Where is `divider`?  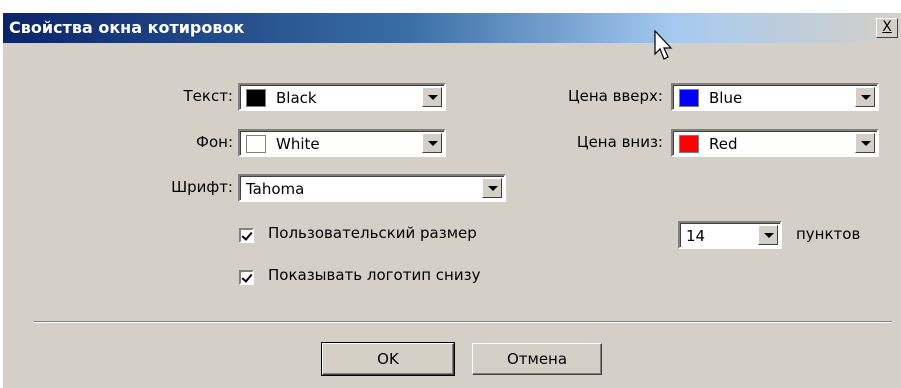 divider is located at coordinates (463, 322).